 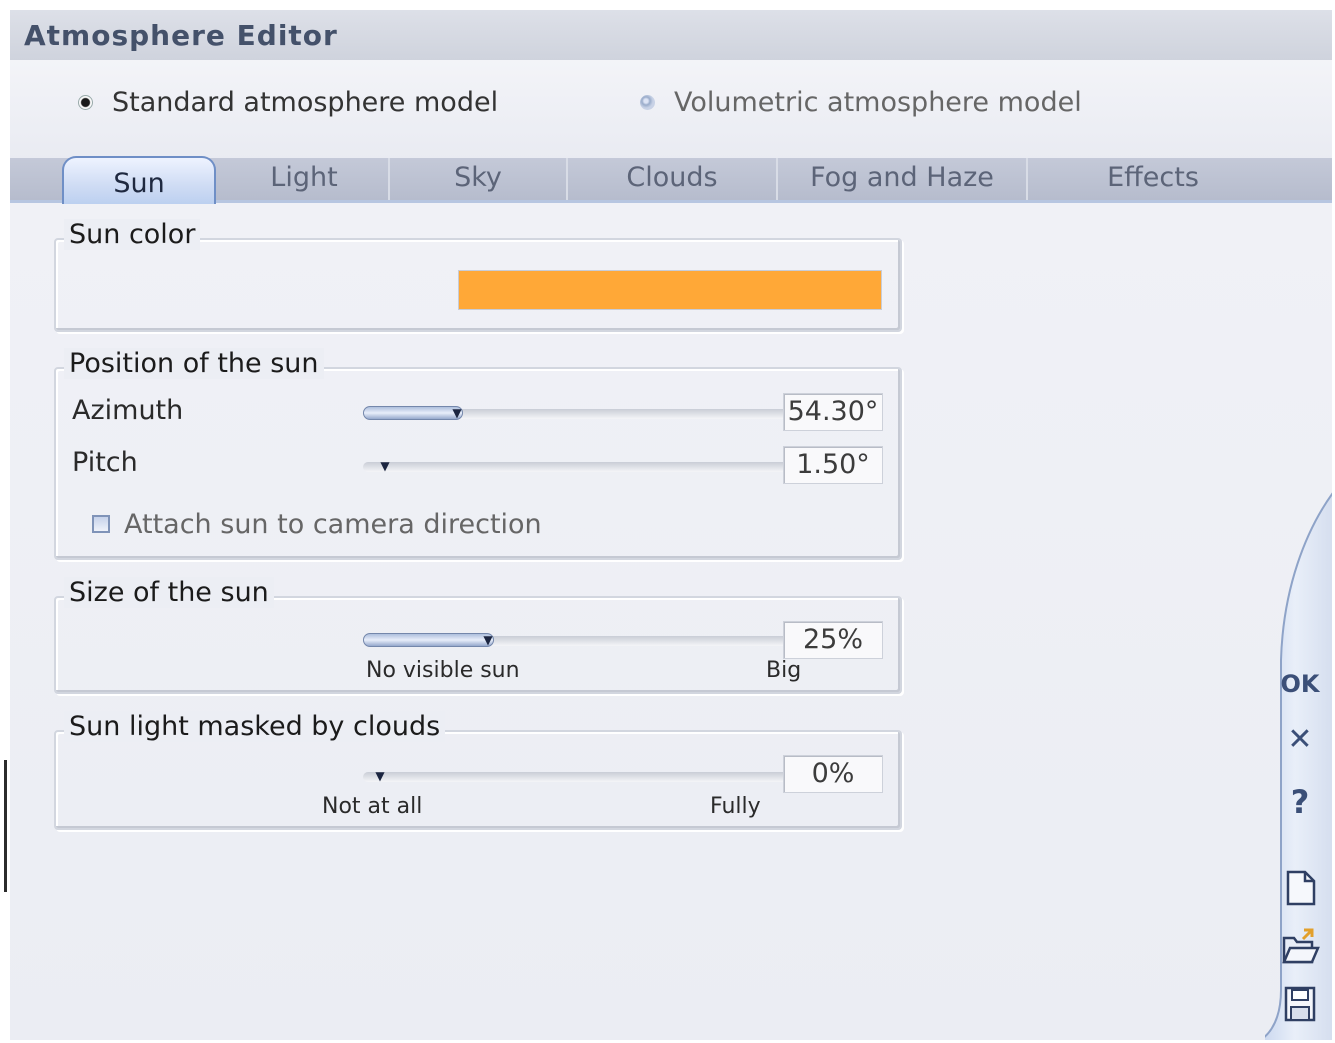 What do you see at coordinates (479, 179) in the screenshot?
I see `tab-sky: Sky` at bounding box center [479, 179].